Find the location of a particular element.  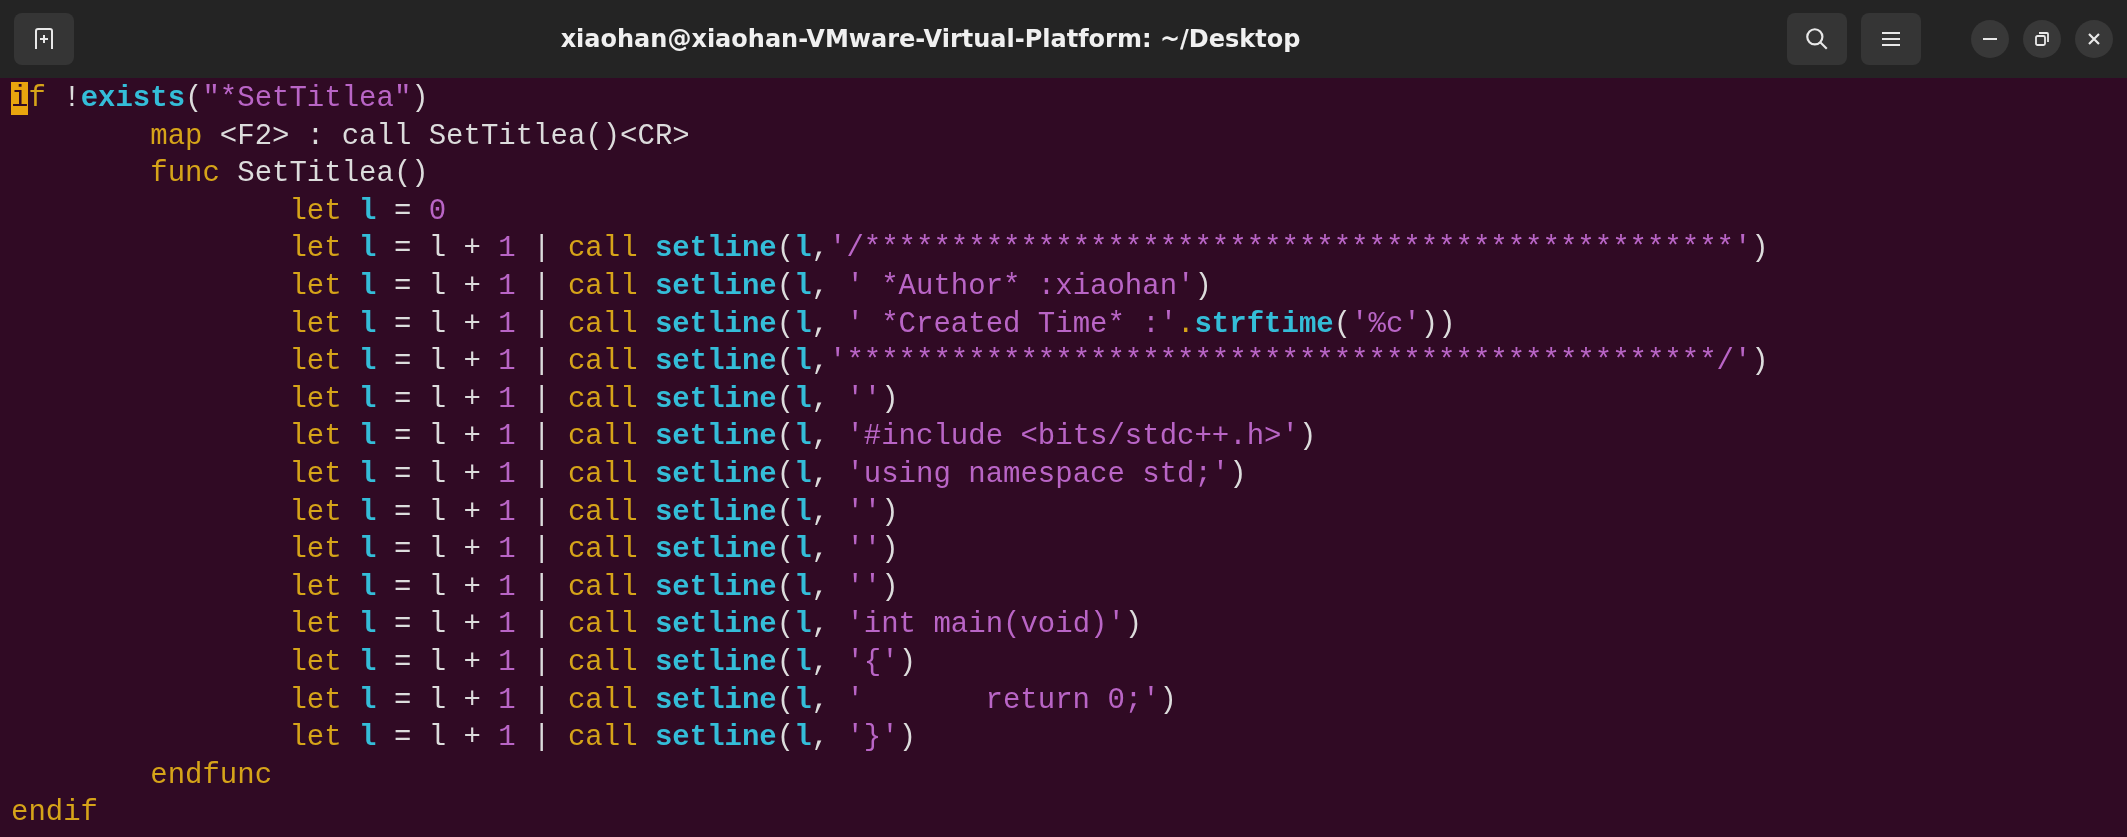

code-line: let l = l + 1 | call setline(l, ' *Created Time* :'.strftime('%c')) is located at coordinates (872, 324).